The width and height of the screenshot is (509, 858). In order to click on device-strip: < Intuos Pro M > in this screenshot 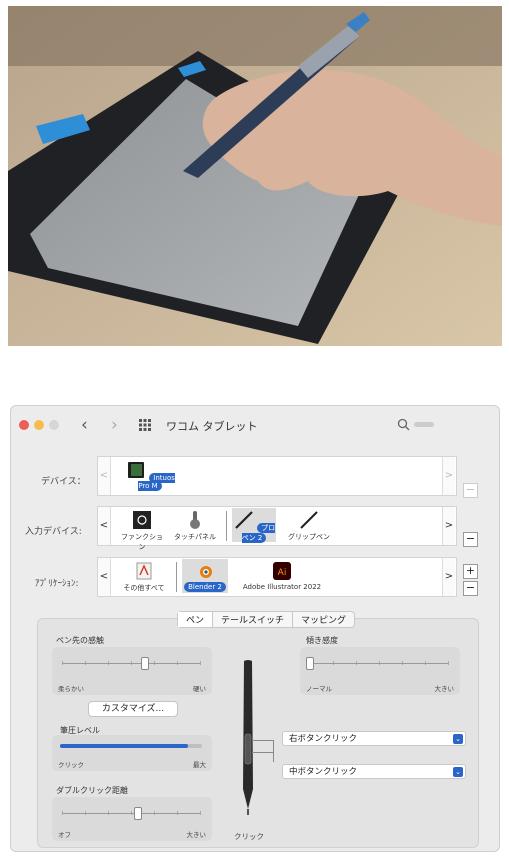, I will do `click(277, 476)`.